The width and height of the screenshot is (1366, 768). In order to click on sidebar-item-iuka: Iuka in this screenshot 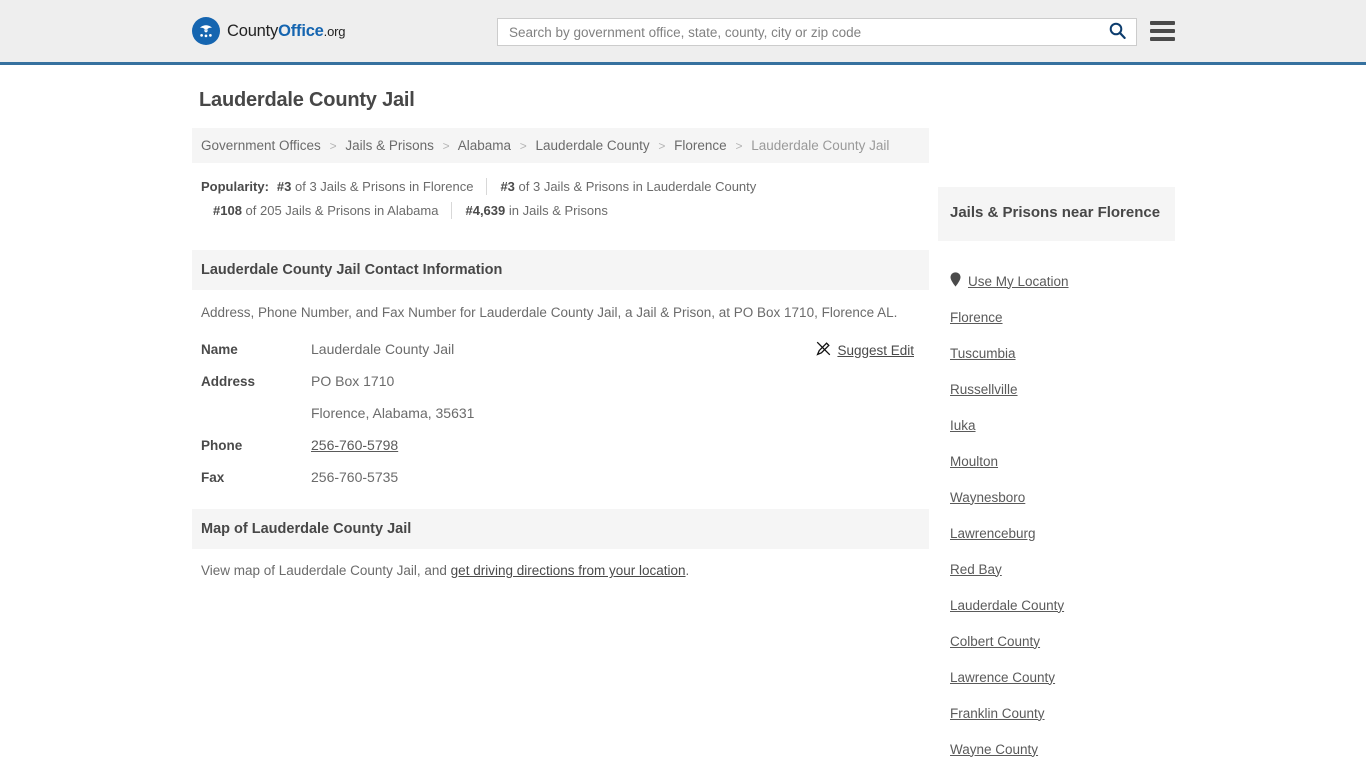, I will do `click(1056, 425)`.